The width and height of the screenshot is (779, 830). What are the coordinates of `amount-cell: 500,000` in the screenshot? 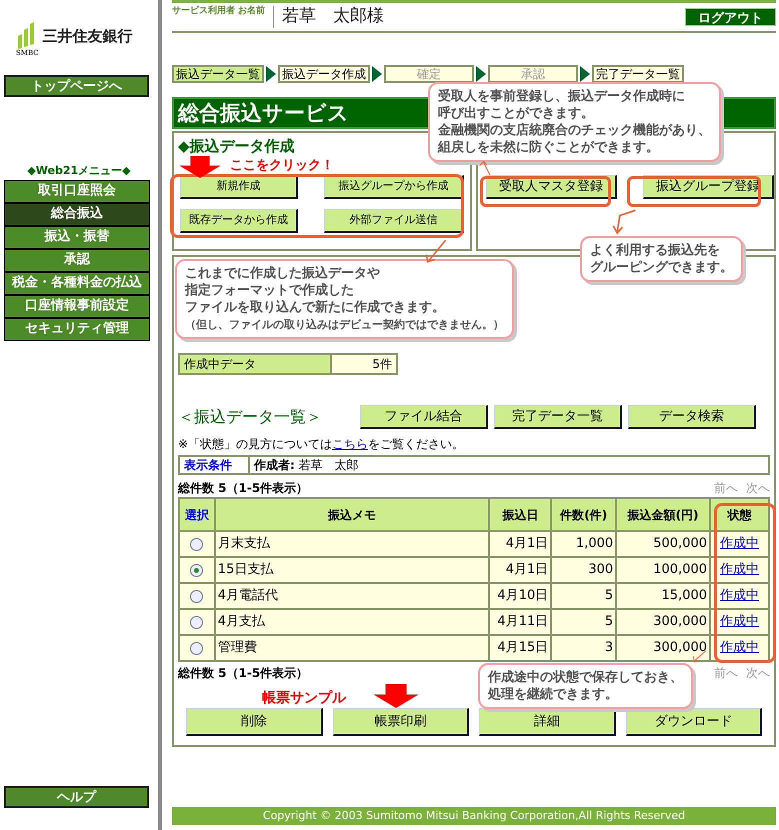 It's located at (663, 544).